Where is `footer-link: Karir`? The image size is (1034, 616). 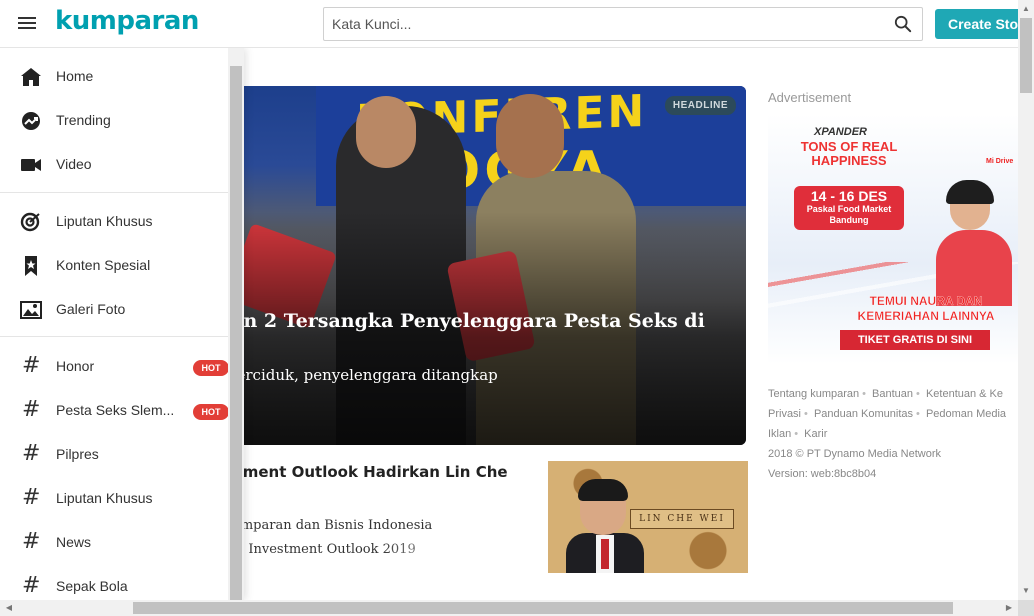 footer-link: Karir is located at coordinates (815, 434).